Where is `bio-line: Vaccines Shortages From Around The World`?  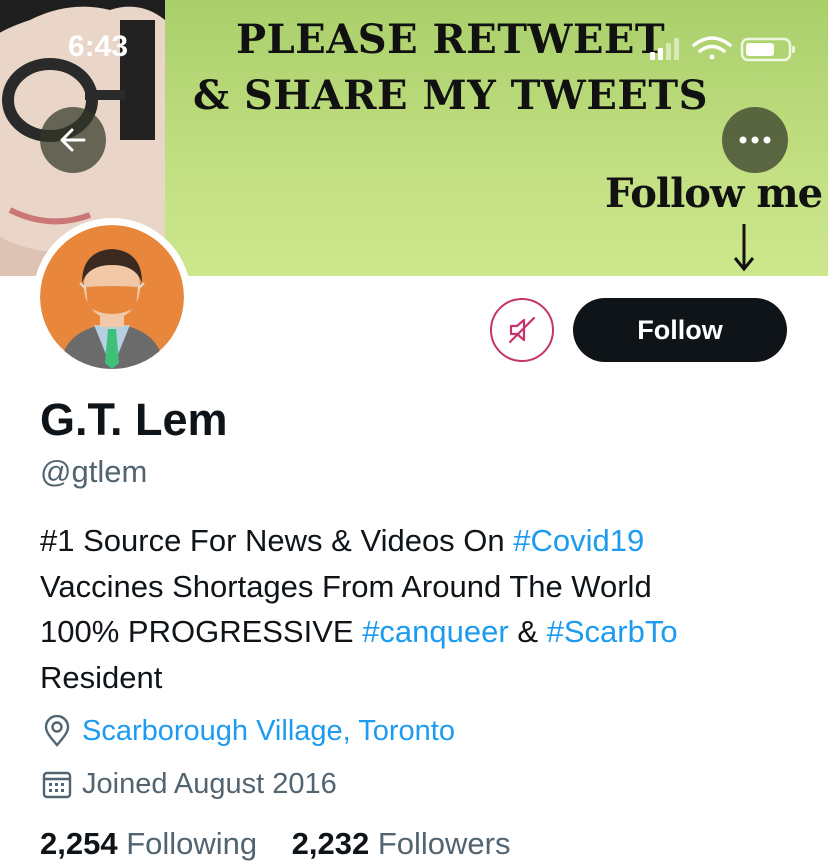
bio-line: Vaccines Shortages From Around The World is located at coordinates (420, 587).